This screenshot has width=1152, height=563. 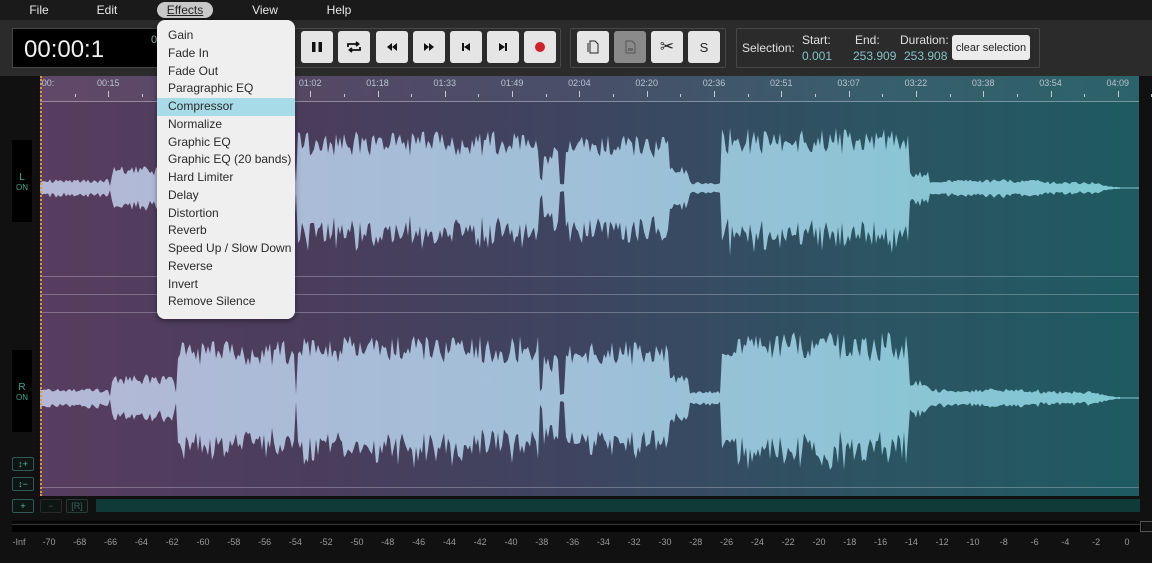 What do you see at coordinates (1065, 542) in the screenshot?
I see `meter-label: -4` at bounding box center [1065, 542].